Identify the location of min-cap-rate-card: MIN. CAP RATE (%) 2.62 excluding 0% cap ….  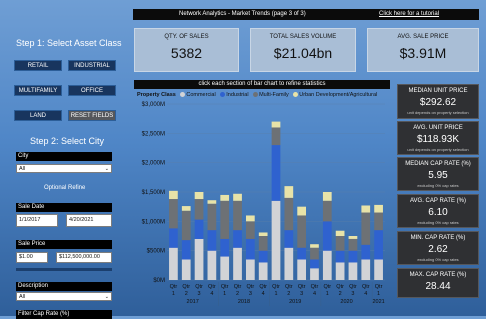
(438, 248).